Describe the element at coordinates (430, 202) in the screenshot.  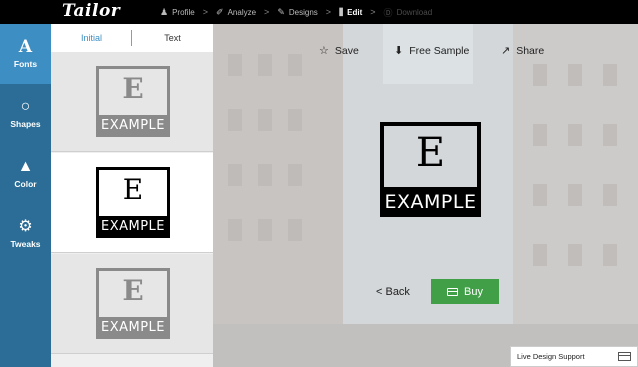
I see `logo-preview-text: EXAMPLE` at that location.